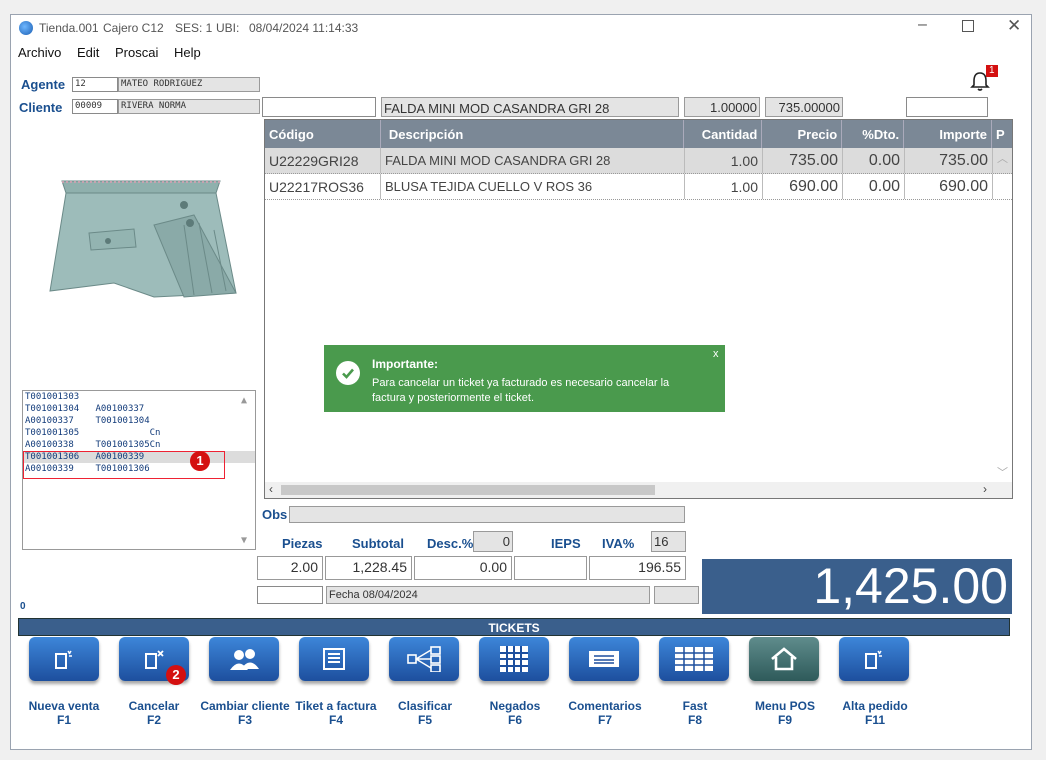 The width and height of the screenshot is (1046, 760). Describe the element at coordinates (245, 713) in the screenshot. I see `cambiar-cliente-label: Cambiar cliente F3` at that location.